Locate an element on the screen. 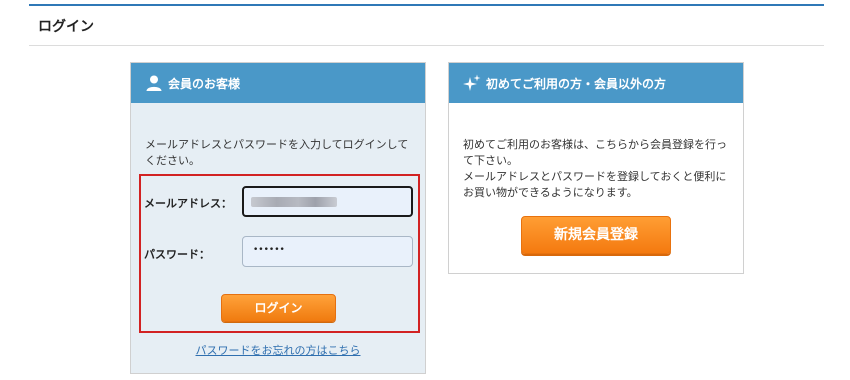  password-label: パスワード： is located at coordinates (177, 254).